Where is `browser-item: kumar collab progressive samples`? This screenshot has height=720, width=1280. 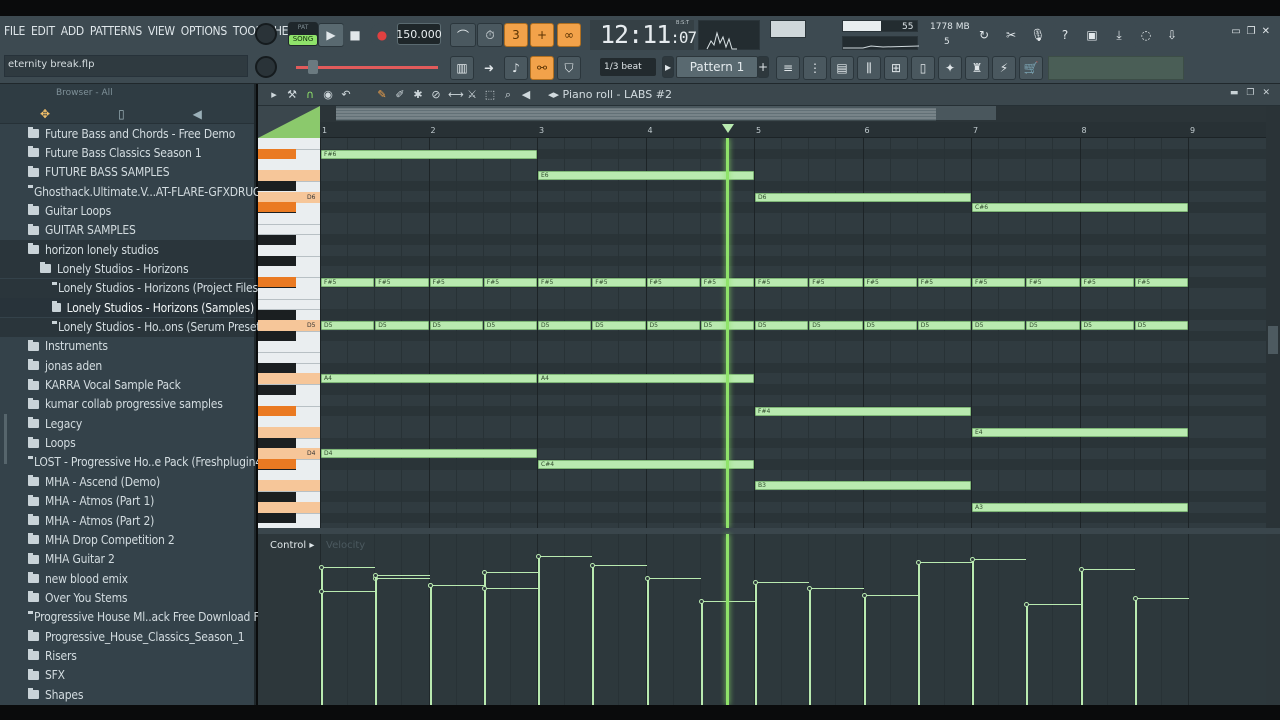 browser-item: kumar collab progressive samples is located at coordinates (127, 404).